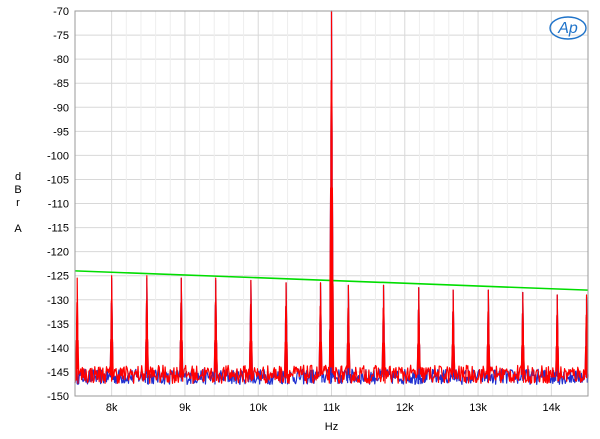 The height and width of the screenshot is (439, 600). What do you see at coordinates (58, 301) in the screenshot?
I see `y-tick-label: -130` at bounding box center [58, 301].